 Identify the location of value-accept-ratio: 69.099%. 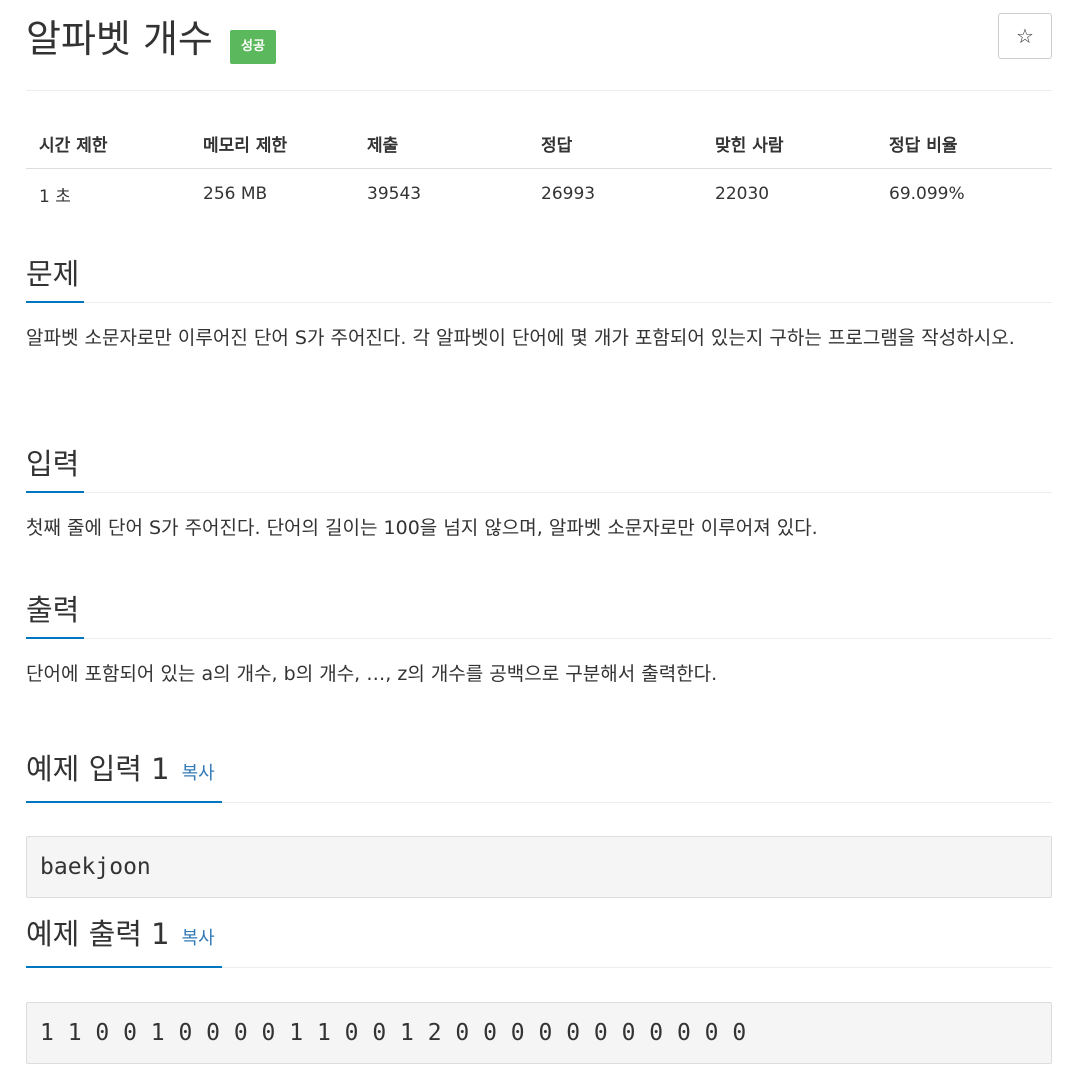
(927, 194).